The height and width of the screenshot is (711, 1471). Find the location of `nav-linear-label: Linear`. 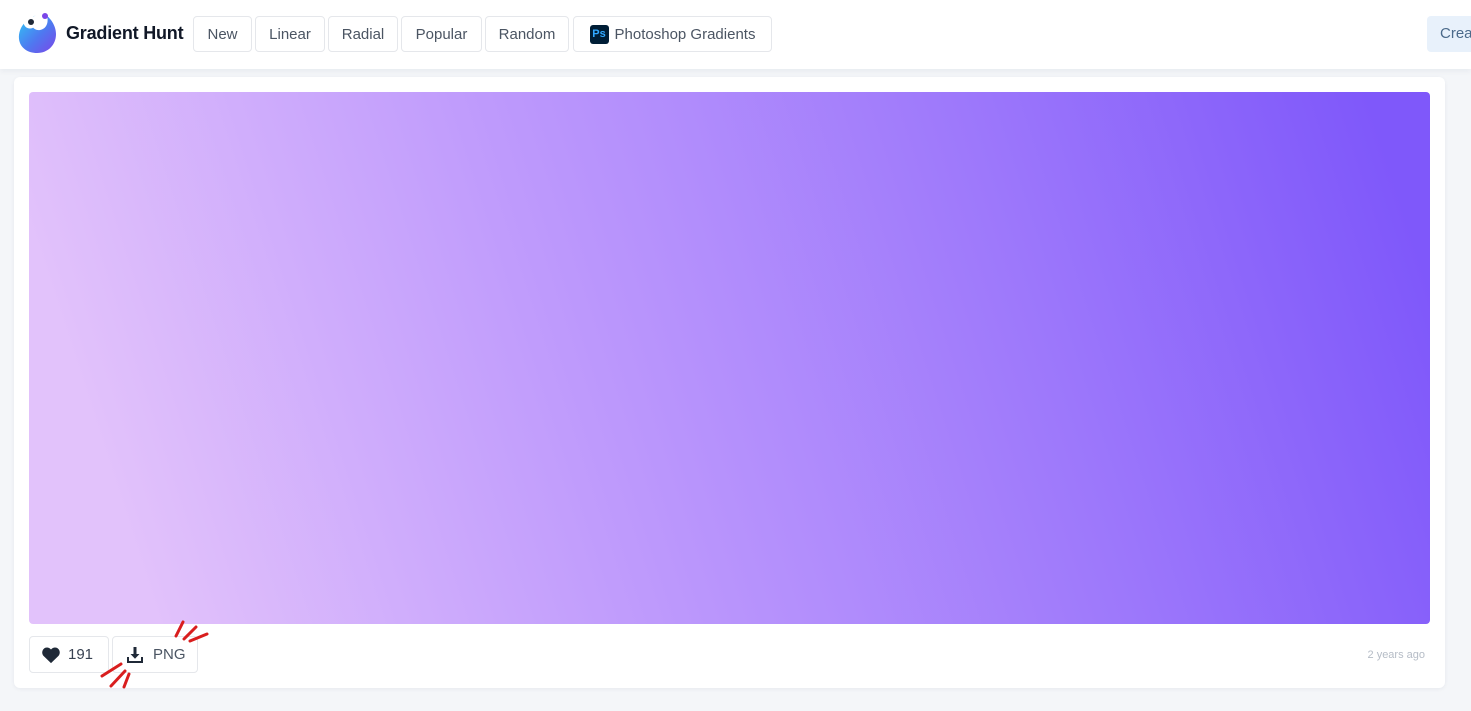

nav-linear-label: Linear is located at coordinates (290, 34).